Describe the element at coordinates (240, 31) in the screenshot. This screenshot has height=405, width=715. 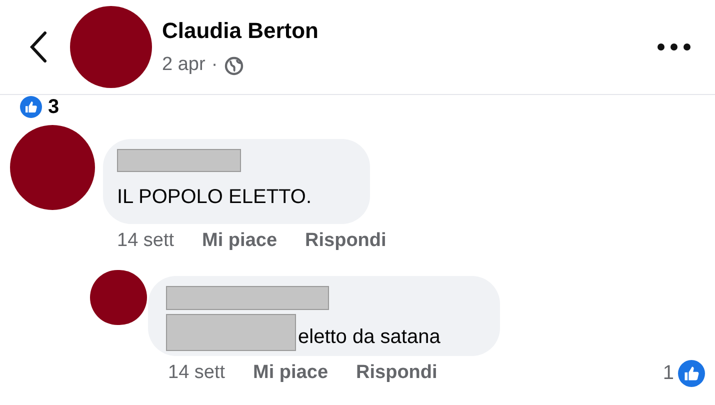
I see `author-name: Claudia Berton` at that location.